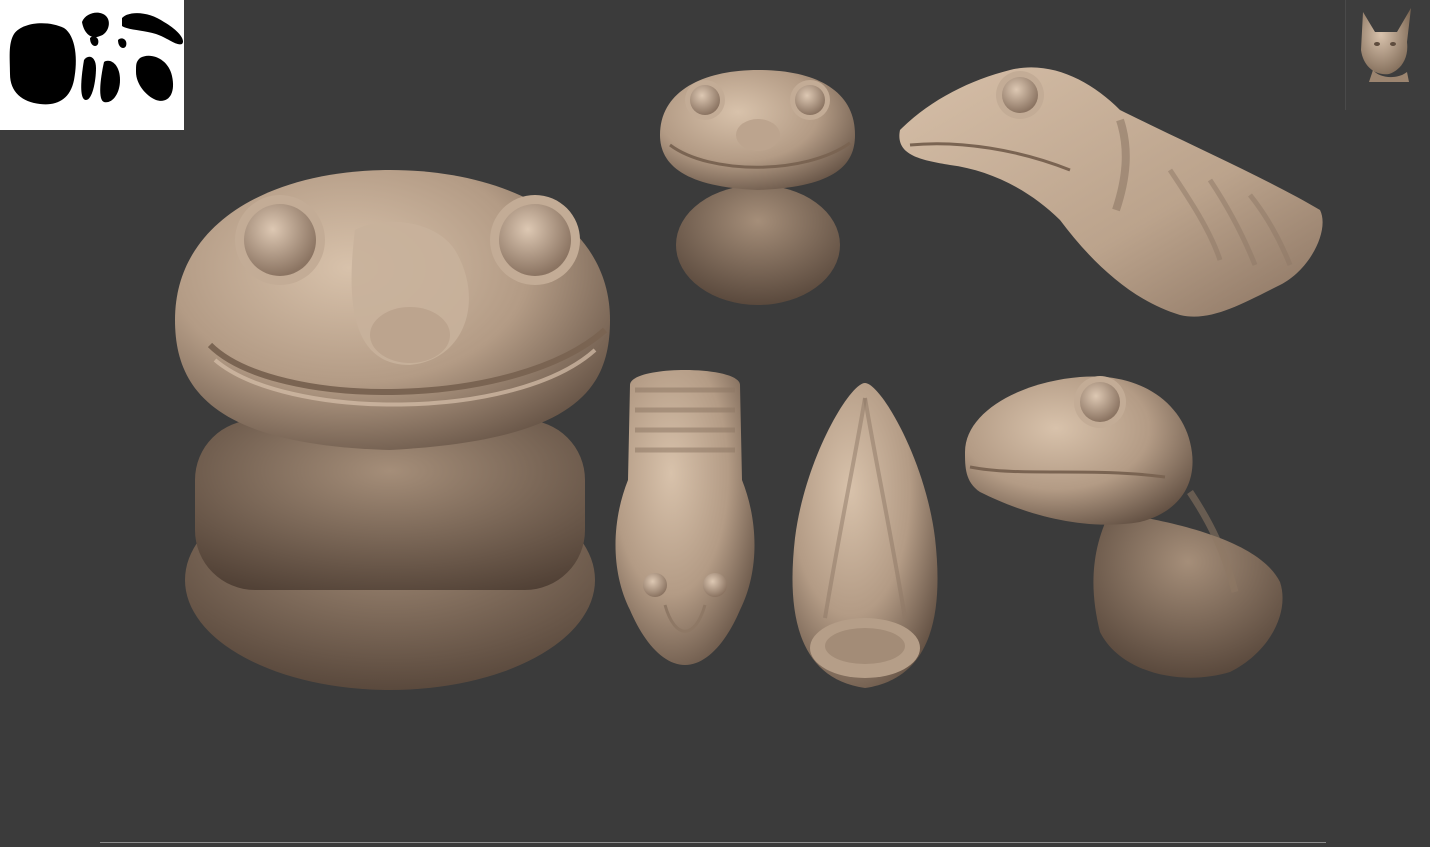 The height and width of the screenshot is (847, 1430). What do you see at coordinates (1125, 528) in the screenshot?
I see `three-quarter-view` at bounding box center [1125, 528].